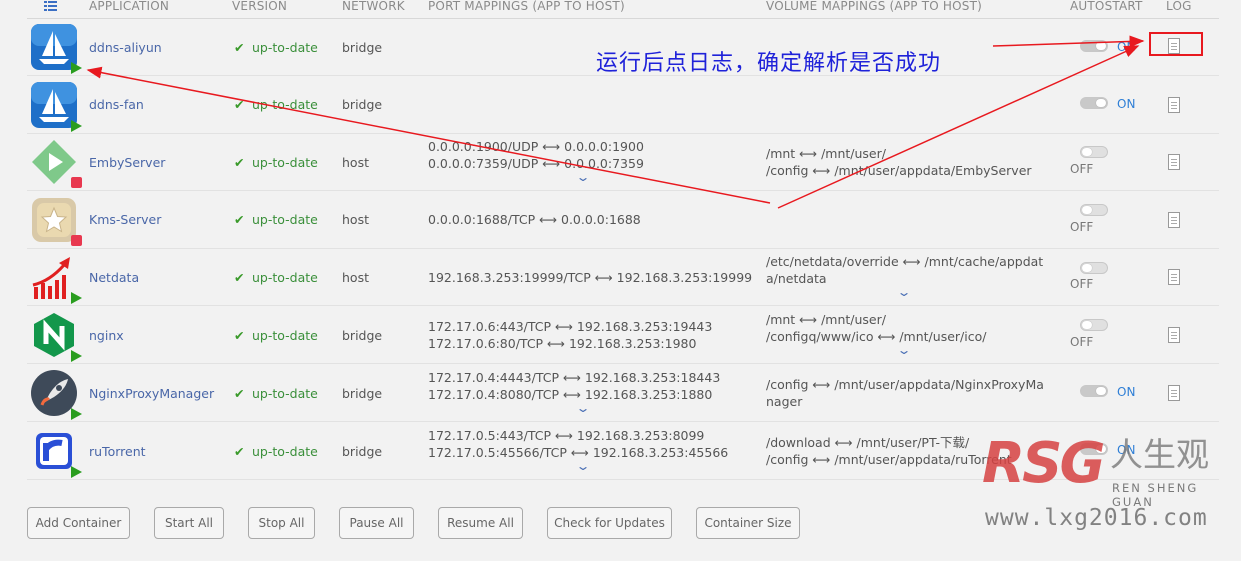 The image size is (1241, 561). I want to click on watermark-cn: 人生观, so click(1159, 454).